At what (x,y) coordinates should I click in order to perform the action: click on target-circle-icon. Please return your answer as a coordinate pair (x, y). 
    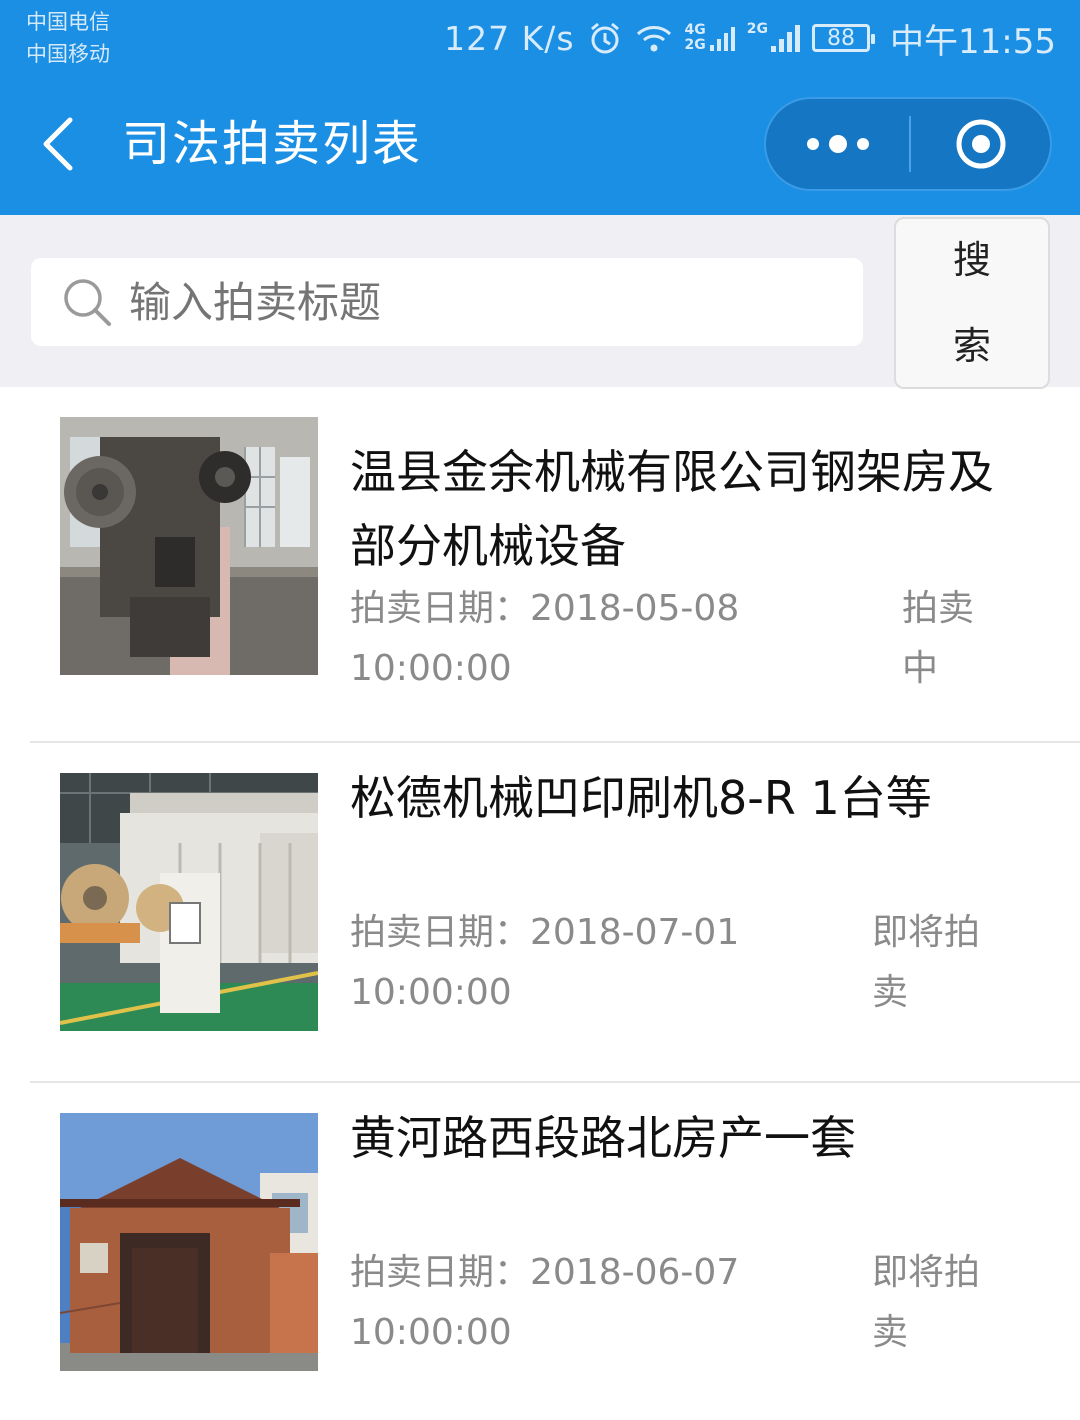
    Looking at the image, I should click on (980, 144).